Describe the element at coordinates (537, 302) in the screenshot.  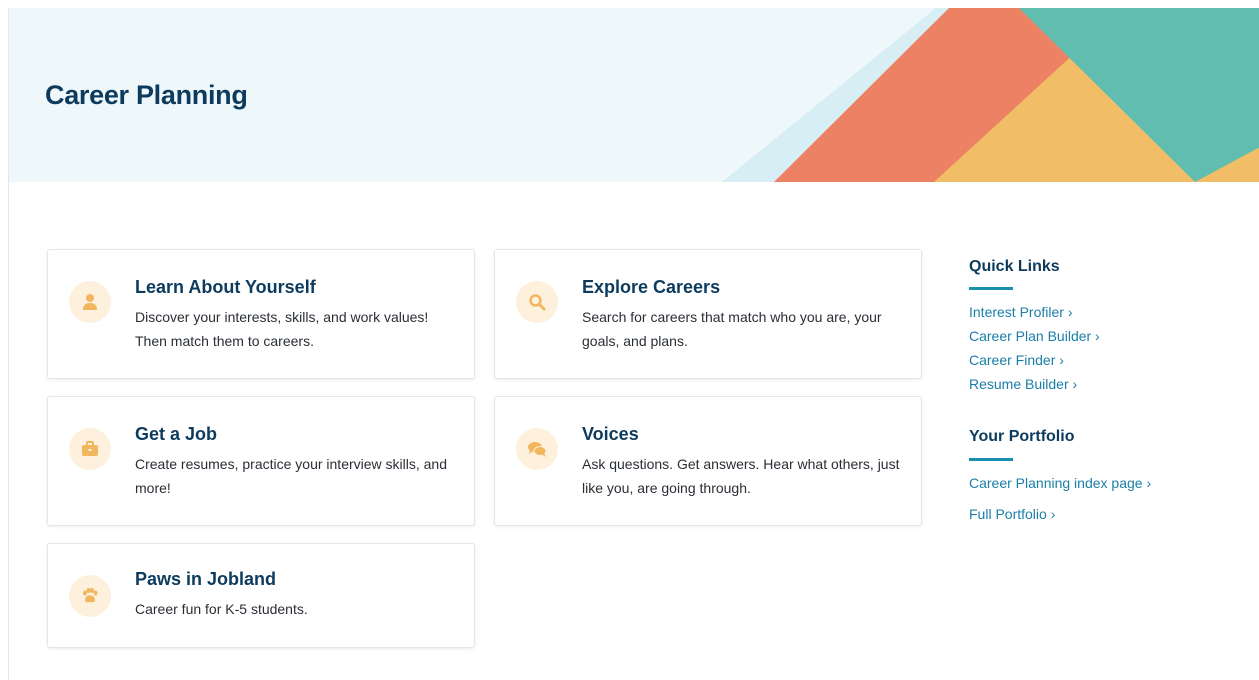
I see `search-icon` at that location.